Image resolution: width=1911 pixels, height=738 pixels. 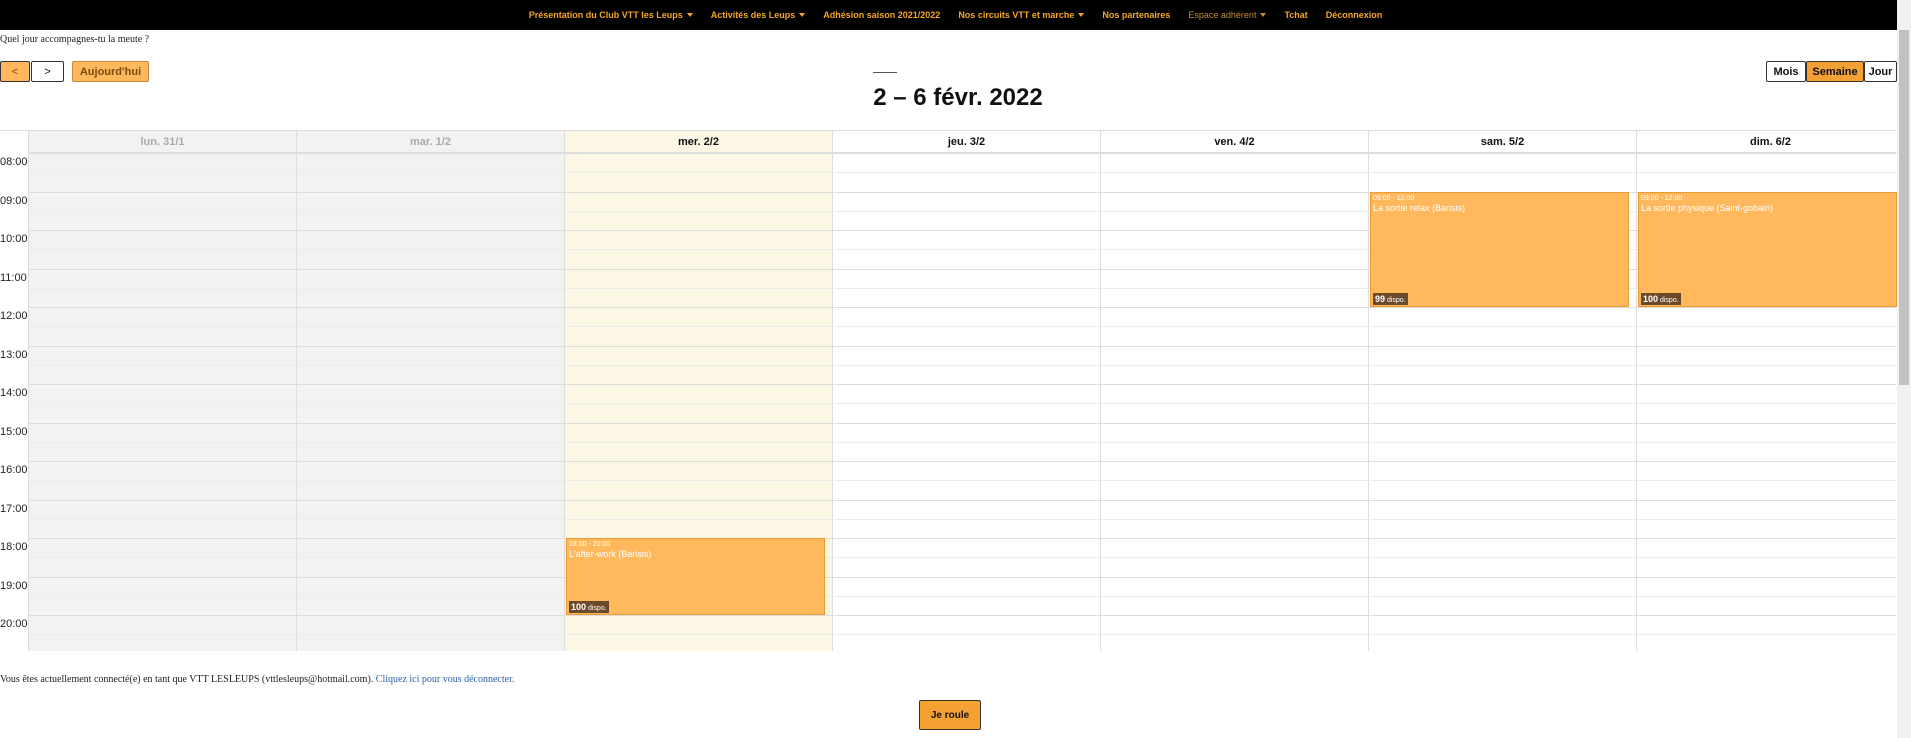 What do you see at coordinates (1419, 207) in the screenshot?
I see `event-title: La sortie relax (Barisis)` at bounding box center [1419, 207].